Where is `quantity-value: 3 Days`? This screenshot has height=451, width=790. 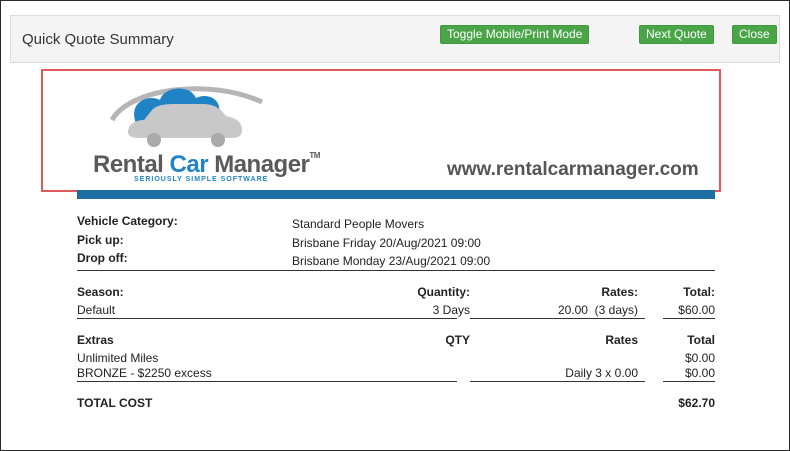
quantity-value: 3 Days is located at coordinates (451, 310).